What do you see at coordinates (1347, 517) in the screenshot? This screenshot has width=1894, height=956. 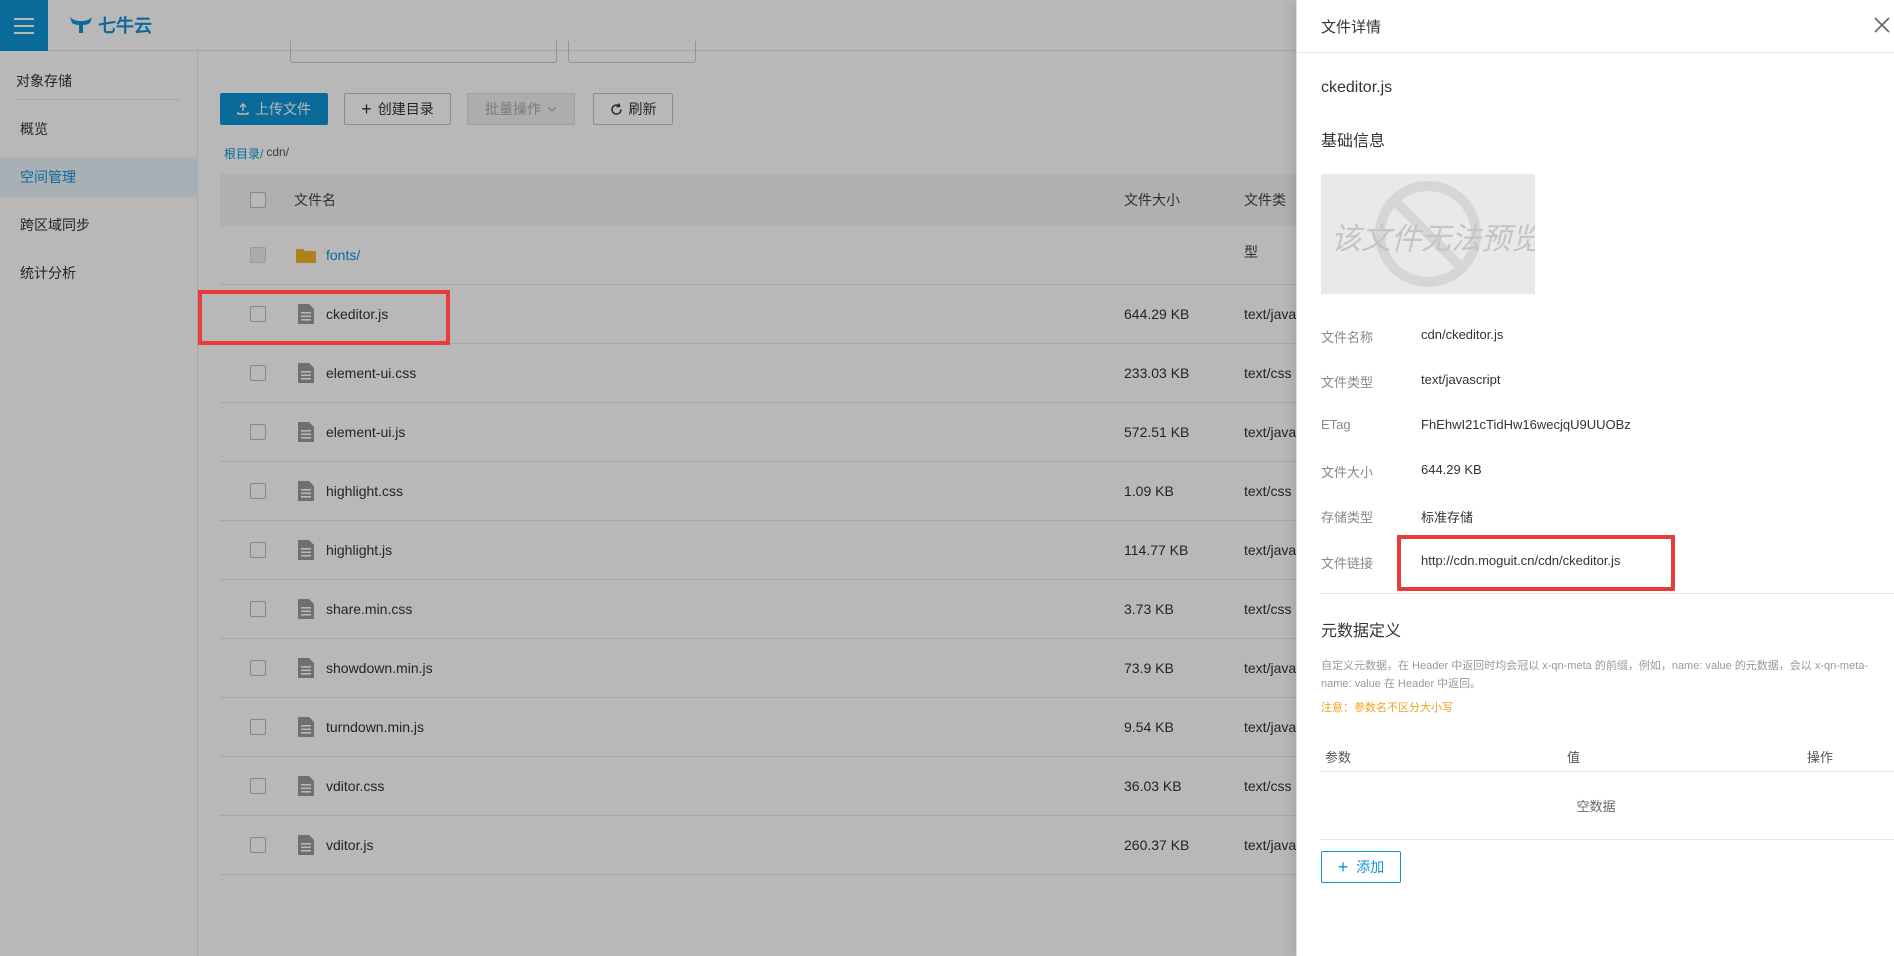 I see `field-label-storage-class: 存储类型` at bounding box center [1347, 517].